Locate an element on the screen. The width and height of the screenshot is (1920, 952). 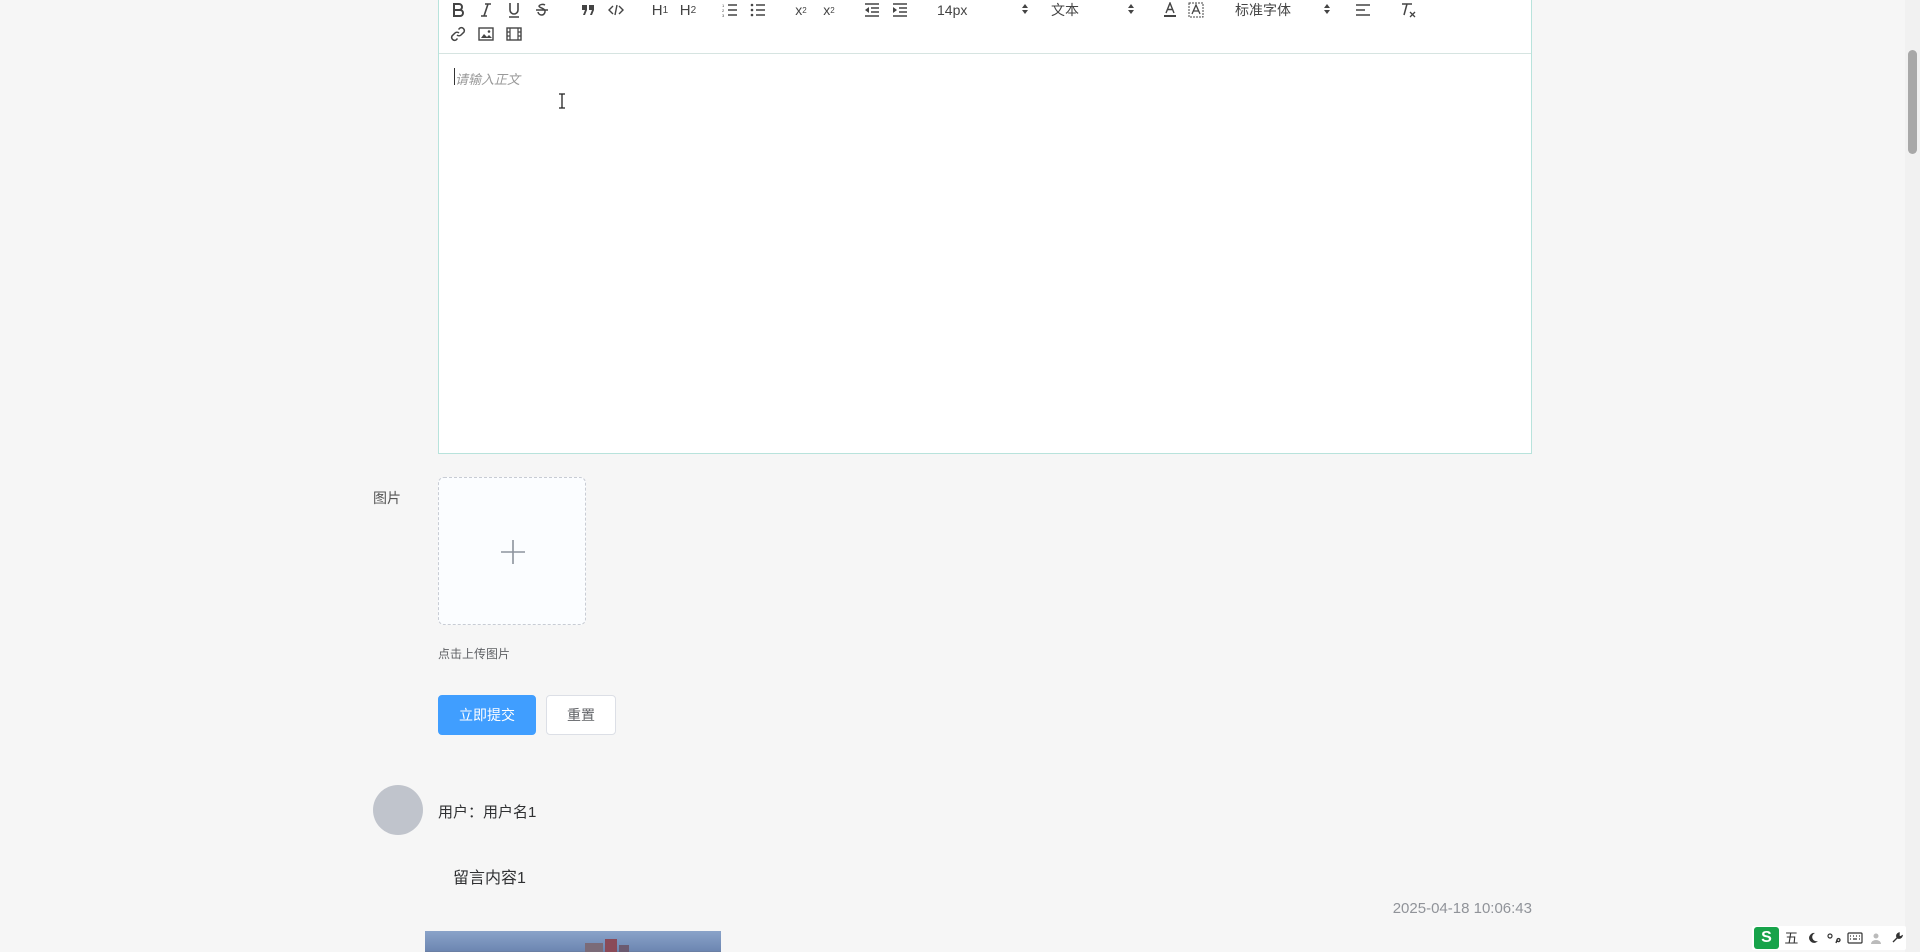
svg-text: 3 is located at coordinates (723, 15).